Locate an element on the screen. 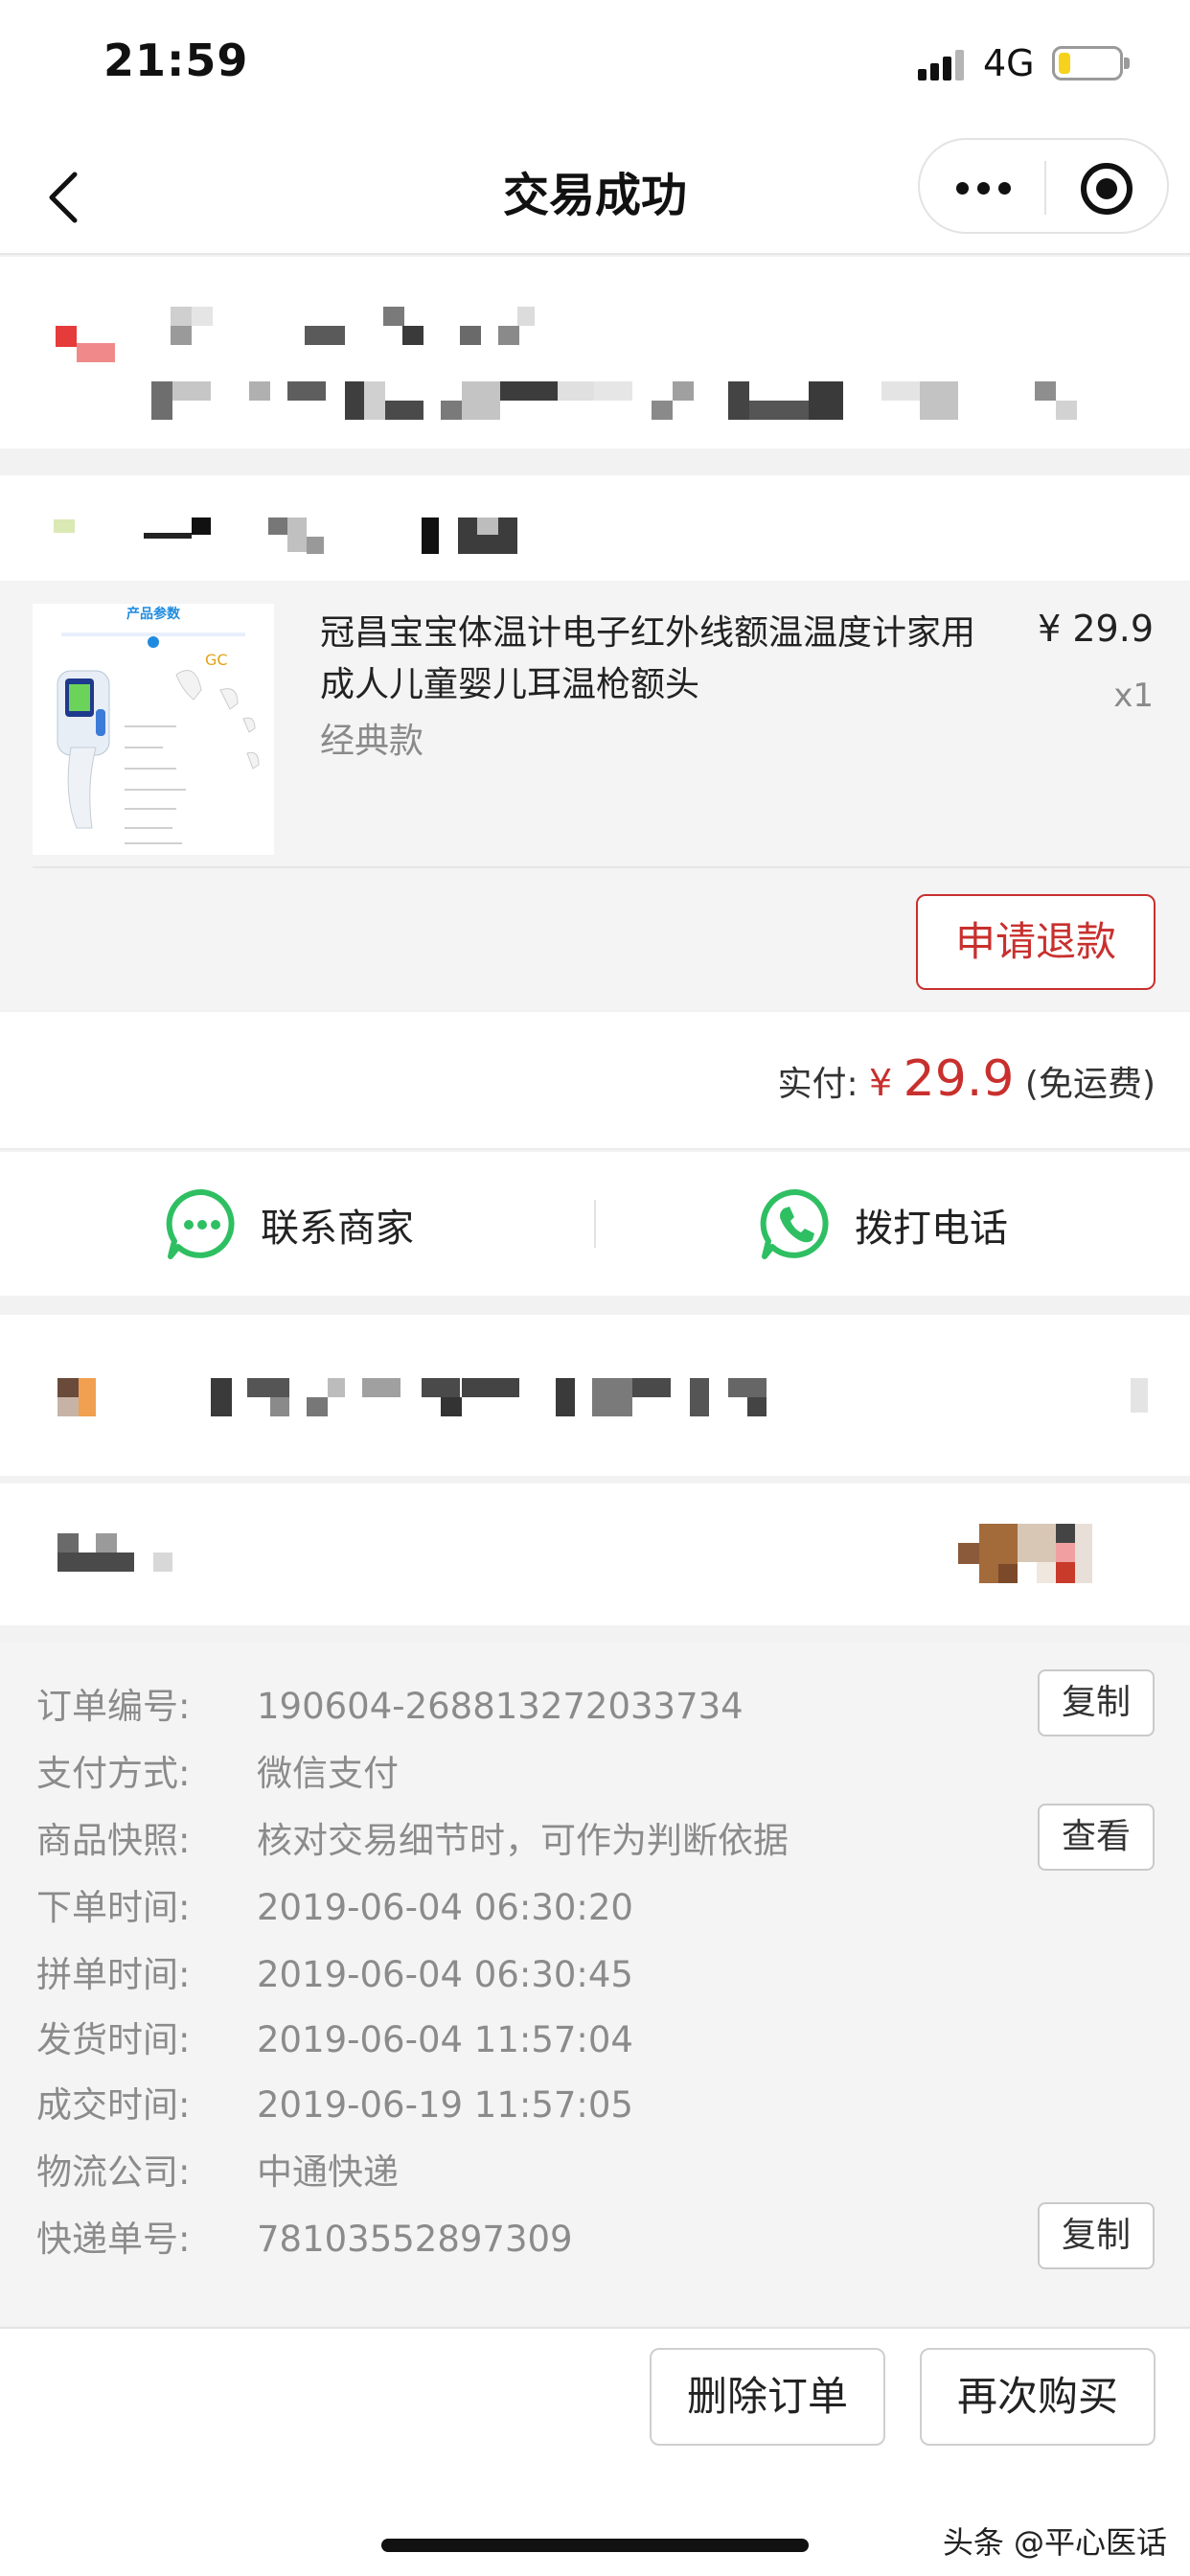 This screenshot has width=1190, height=2576. address-block is located at coordinates (595, 352).